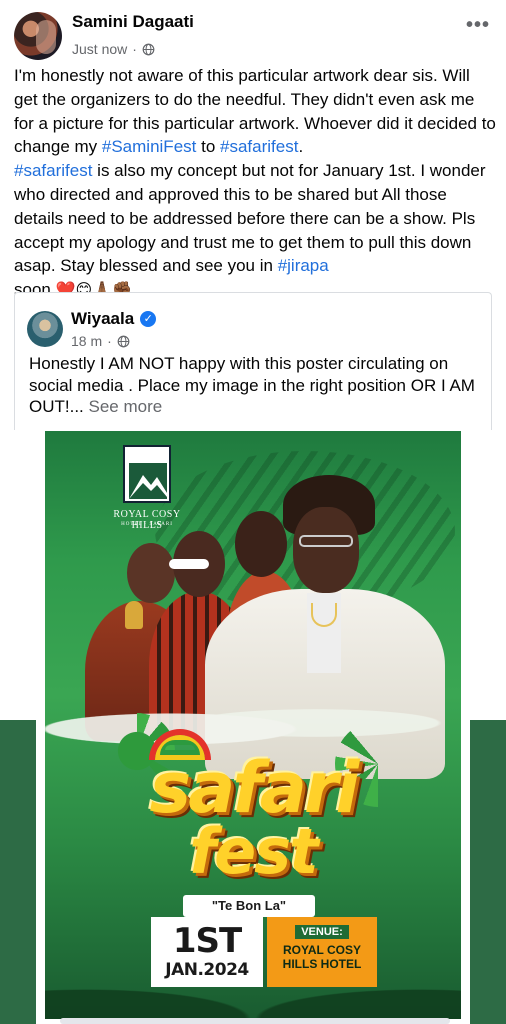 This screenshot has width=506, height=1024. What do you see at coordinates (126, 406) in the screenshot?
I see `see-more-link: See more` at bounding box center [126, 406].